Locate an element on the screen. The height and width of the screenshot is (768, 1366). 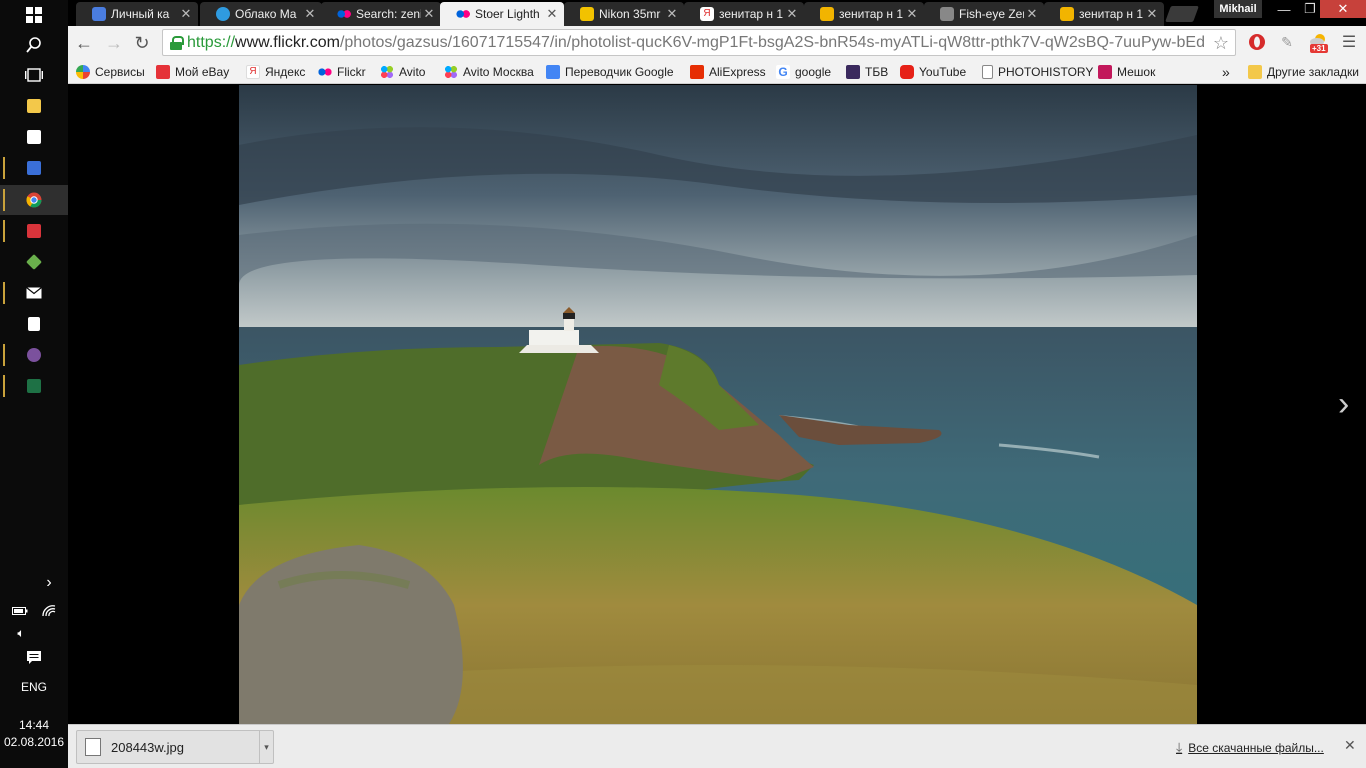
chevron-right-icon: › is located at coordinates (49, 582).